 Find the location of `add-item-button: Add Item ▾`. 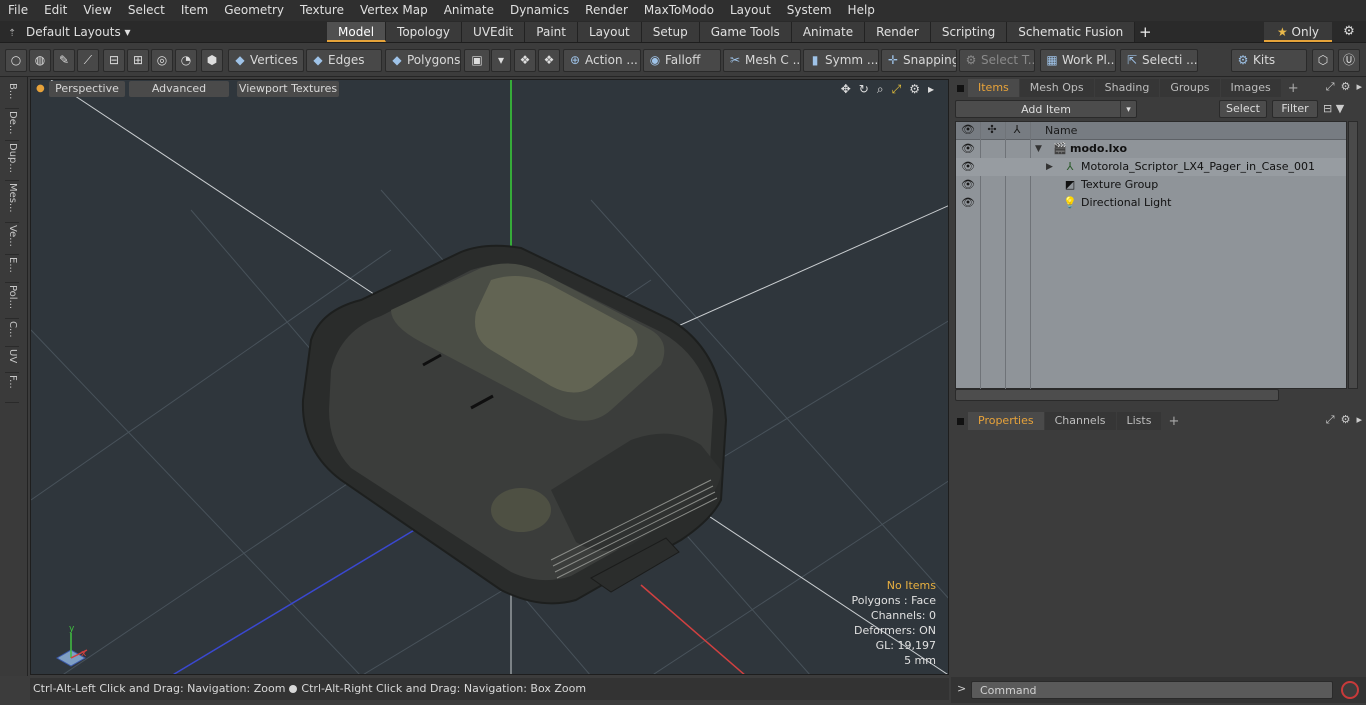

add-item-button: Add Item ▾ is located at coordinates (1046, 109).